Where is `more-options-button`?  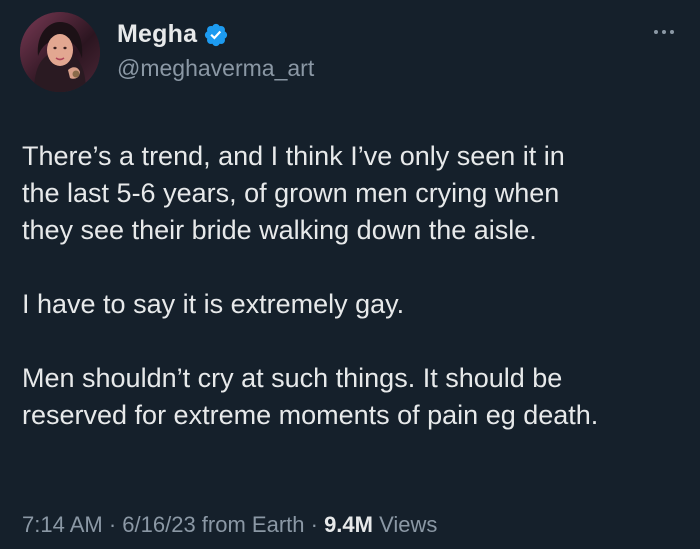 more-options-button is located at coordinates (664, 32).